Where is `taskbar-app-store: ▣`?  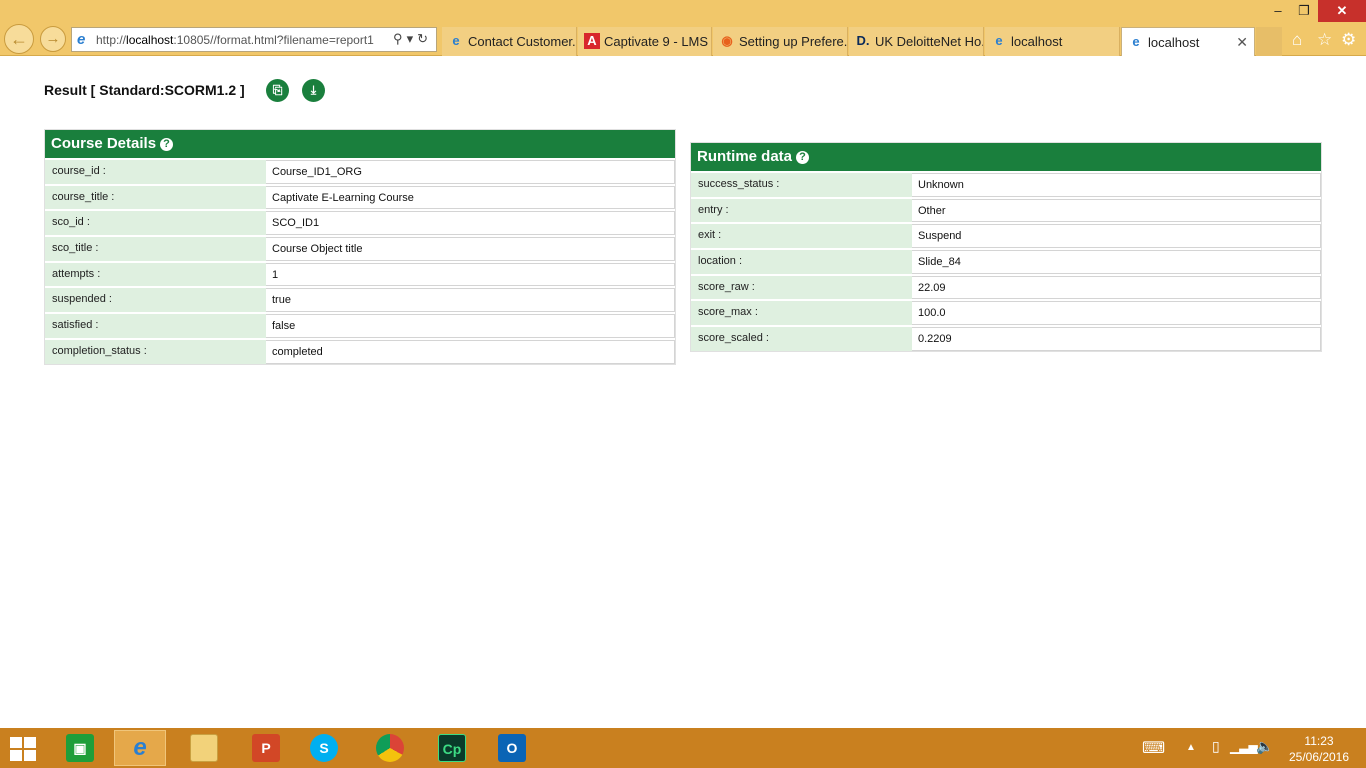 taskbar-app-store: ▣ is located at coordinates (80, 748).